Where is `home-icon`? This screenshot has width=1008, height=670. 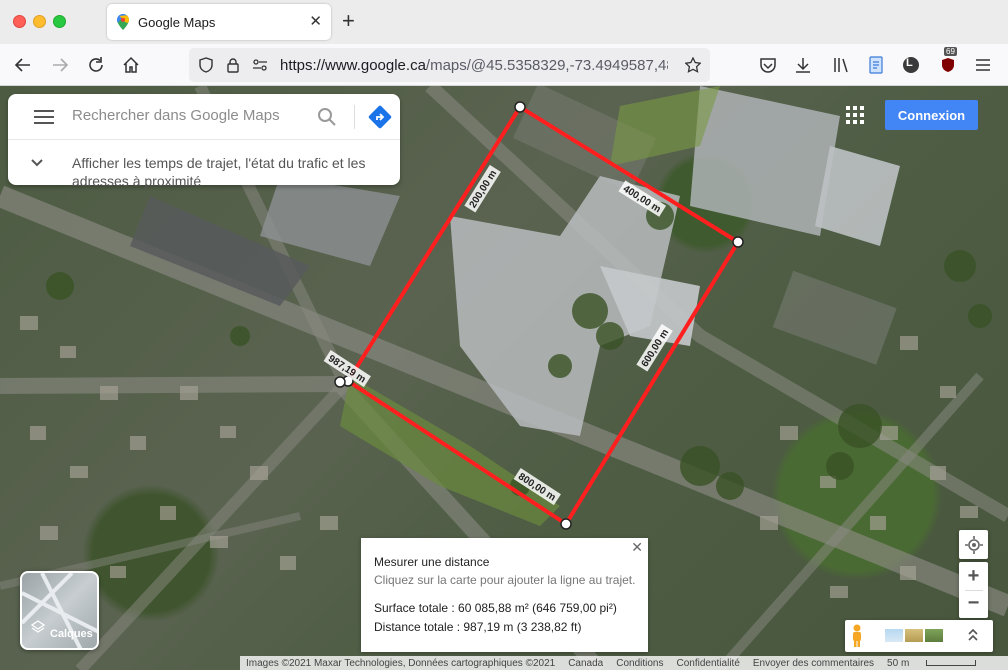
home-icon is located at coordinates (131, 64).